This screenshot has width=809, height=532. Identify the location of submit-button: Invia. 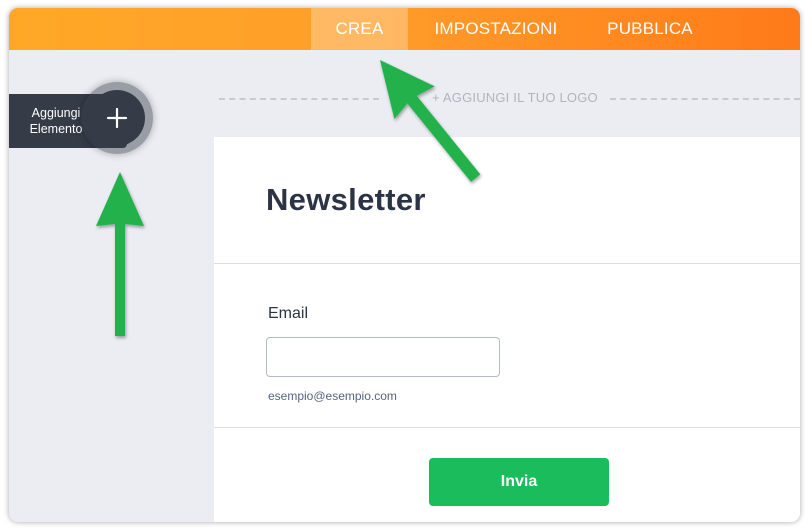
(519, 482).